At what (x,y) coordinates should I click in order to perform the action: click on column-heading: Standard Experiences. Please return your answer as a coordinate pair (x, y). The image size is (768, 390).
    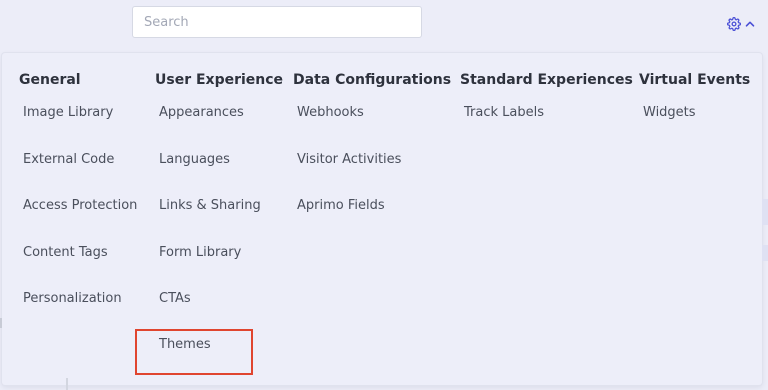
    Looking at the image, I should click on (546, 80).